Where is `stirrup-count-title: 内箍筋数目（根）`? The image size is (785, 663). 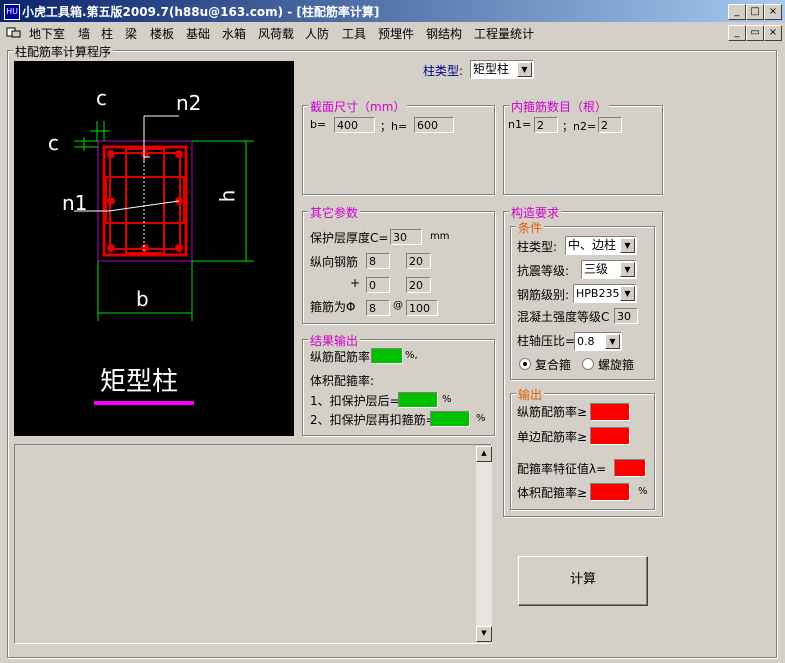 stirrup-count-title: 内箍筋数目（根） is located at coordinates (559, 106).